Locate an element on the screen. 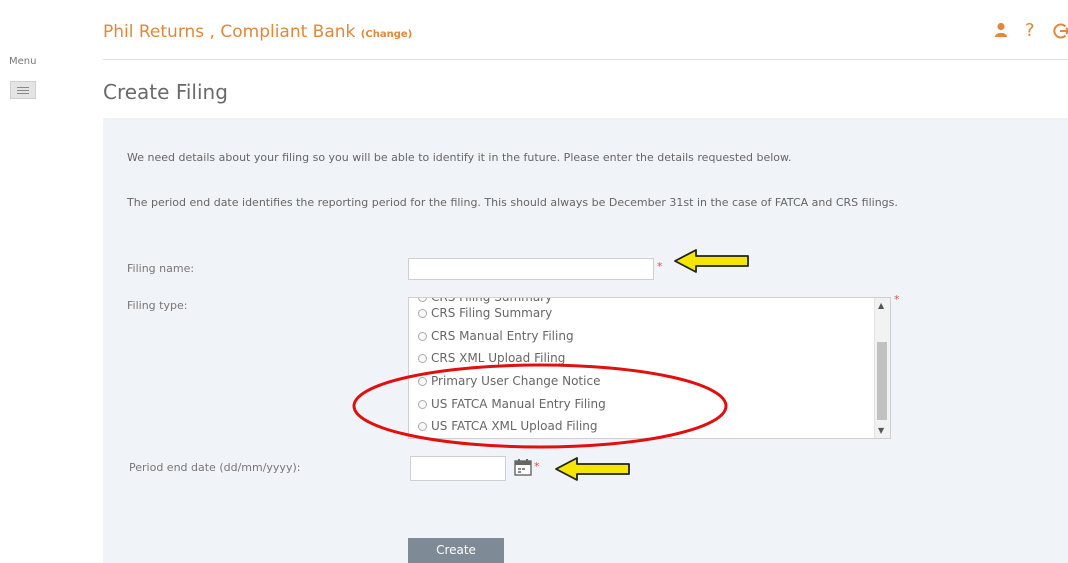 The height and width of the screenshot is (563, 1068). calendar-icon is located at coordinates (523, 469).